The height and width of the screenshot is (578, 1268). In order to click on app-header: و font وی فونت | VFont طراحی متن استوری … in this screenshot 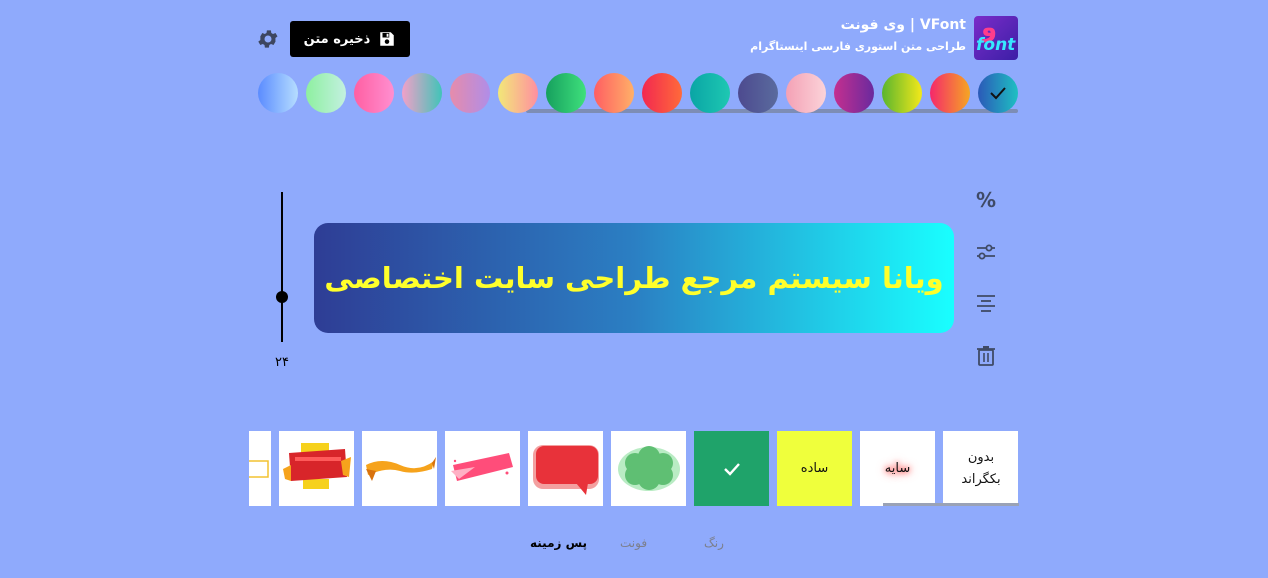, I will do `click(635, 39)`.